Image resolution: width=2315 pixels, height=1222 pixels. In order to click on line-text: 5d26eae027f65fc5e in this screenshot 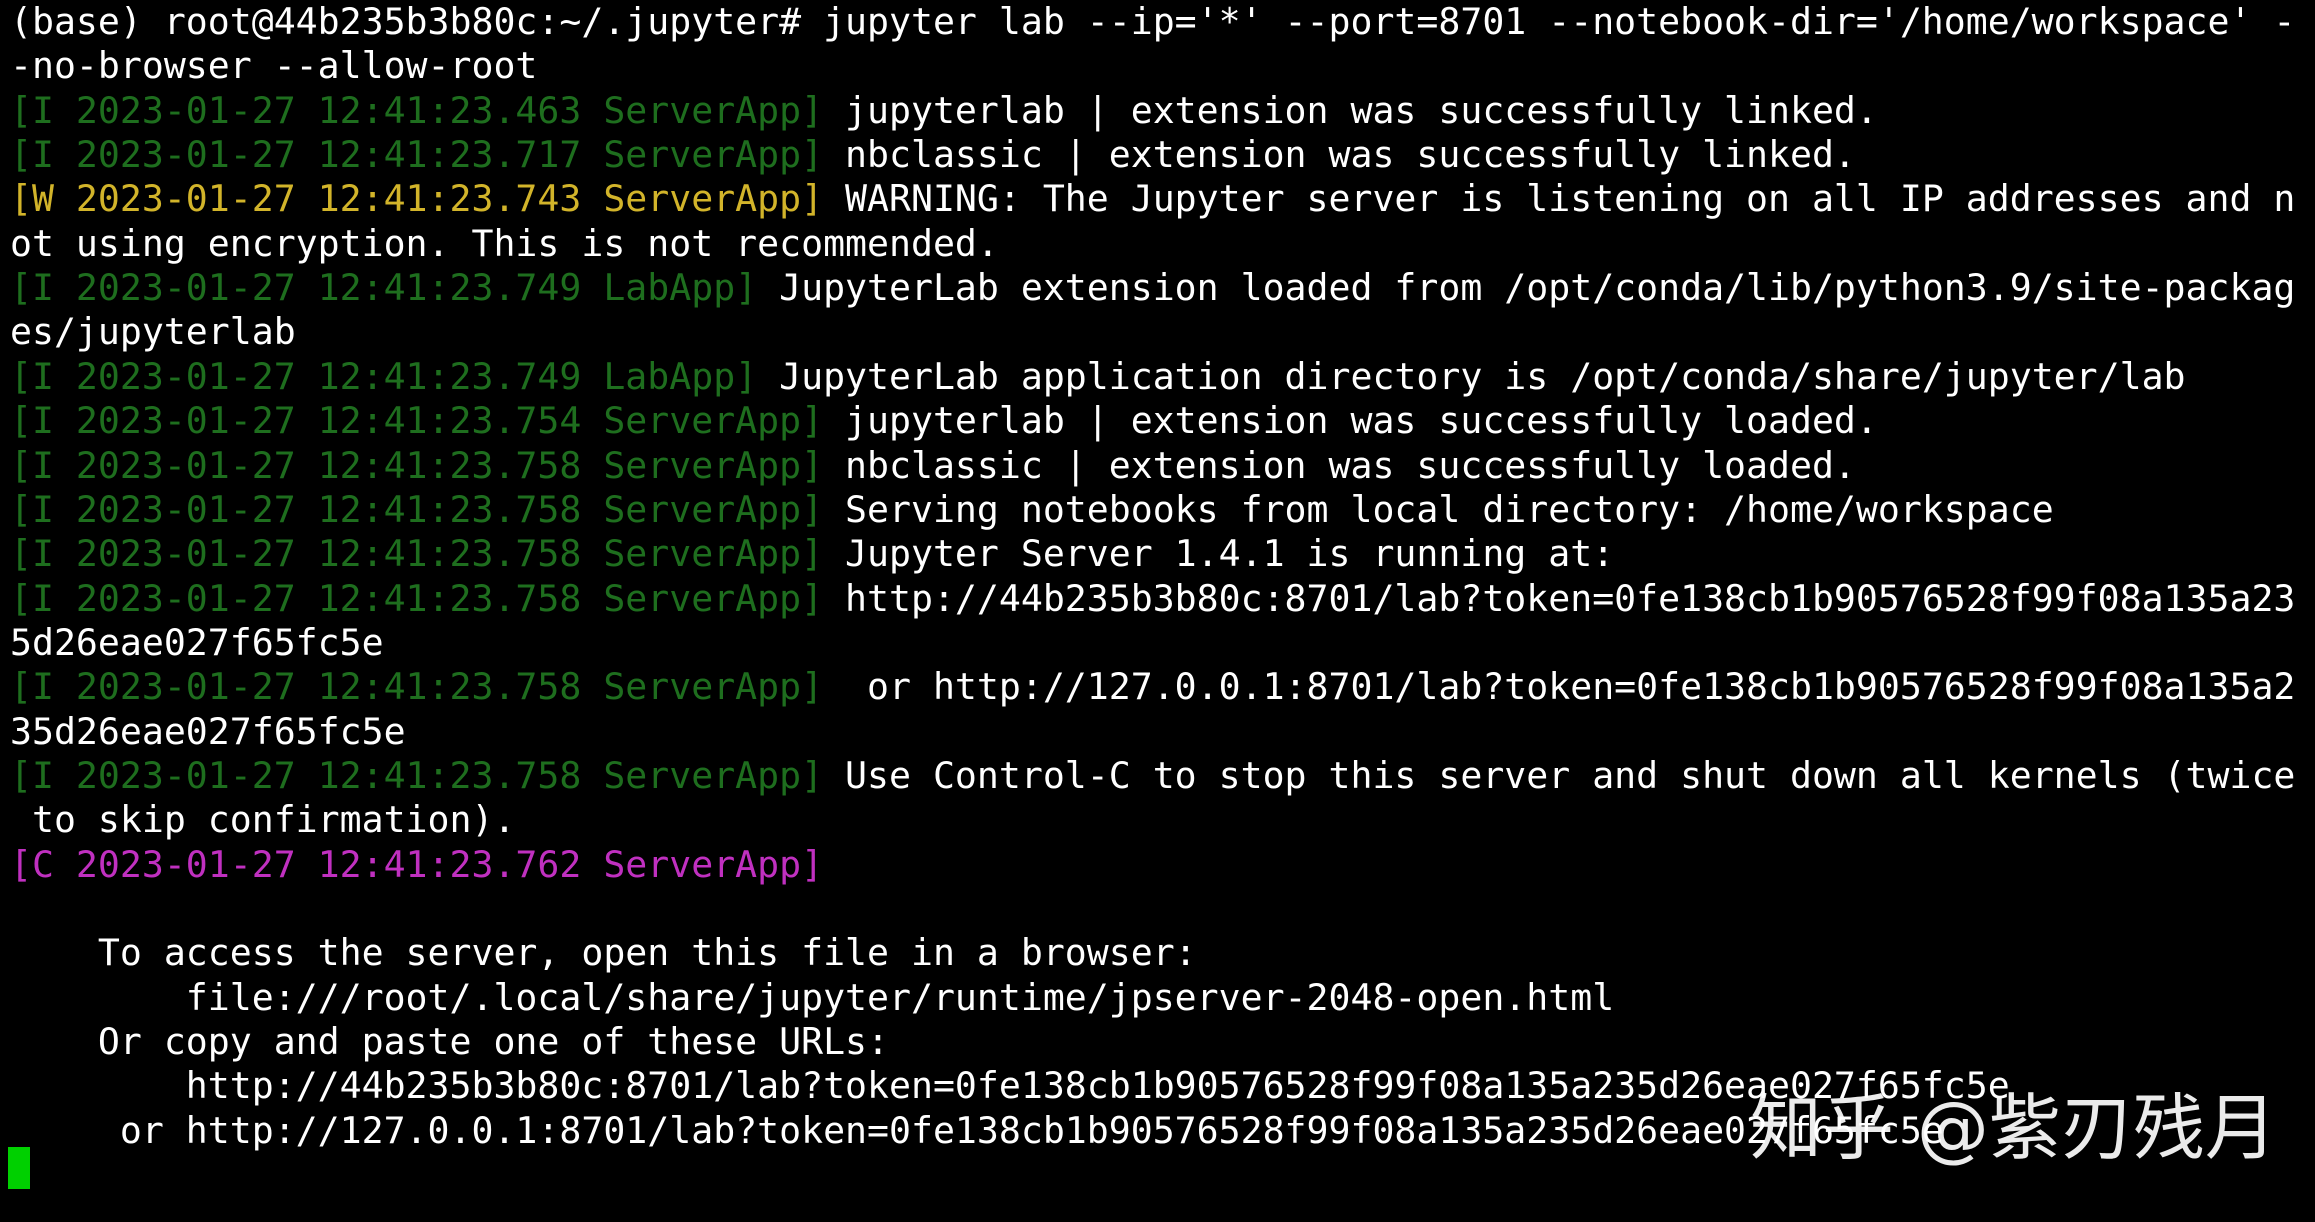, I will do `click(197, 642)`.